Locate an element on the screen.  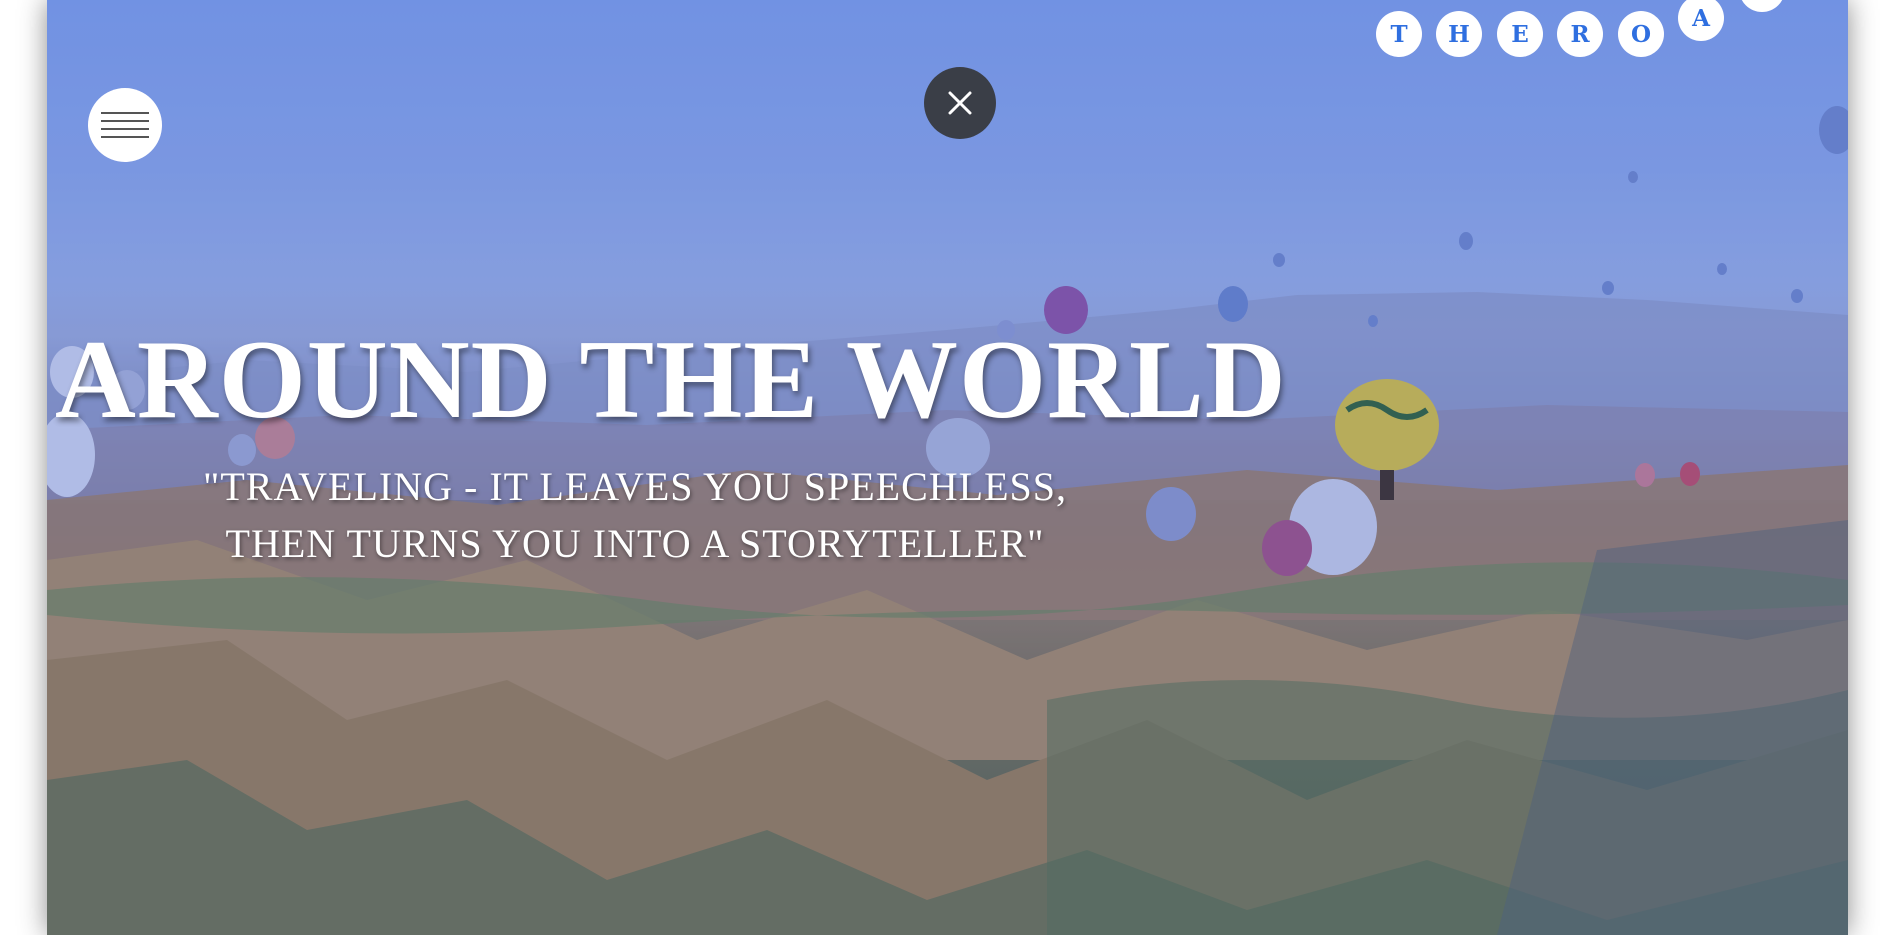
logo-letter-o: O is located at coordinates (1641, 34).